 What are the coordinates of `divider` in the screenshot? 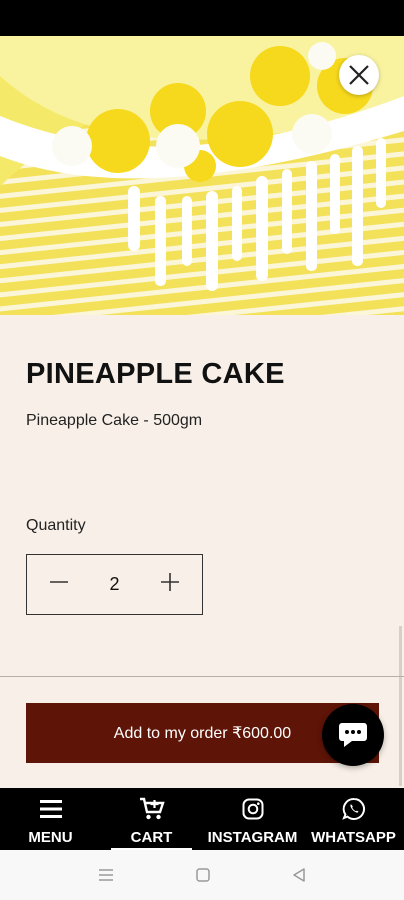 It's located at (202, 676).